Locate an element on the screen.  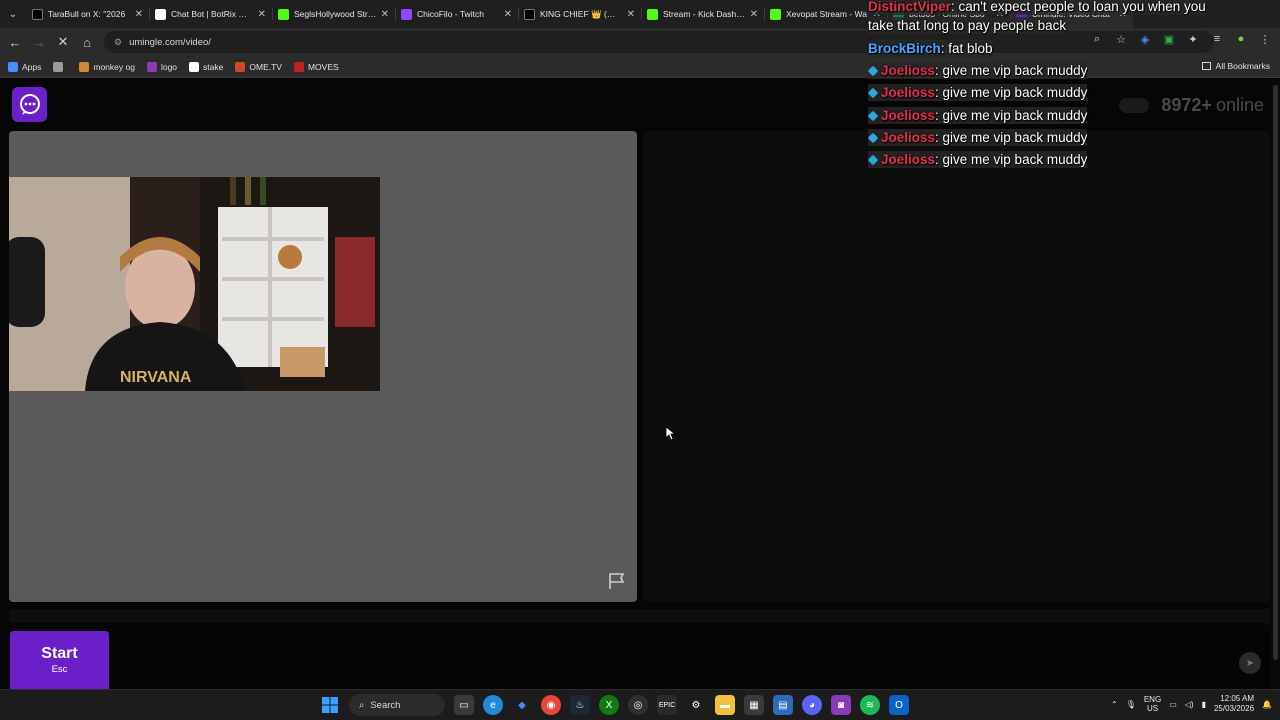
bookmark-item: Apps is located at coordinates (24, 66).